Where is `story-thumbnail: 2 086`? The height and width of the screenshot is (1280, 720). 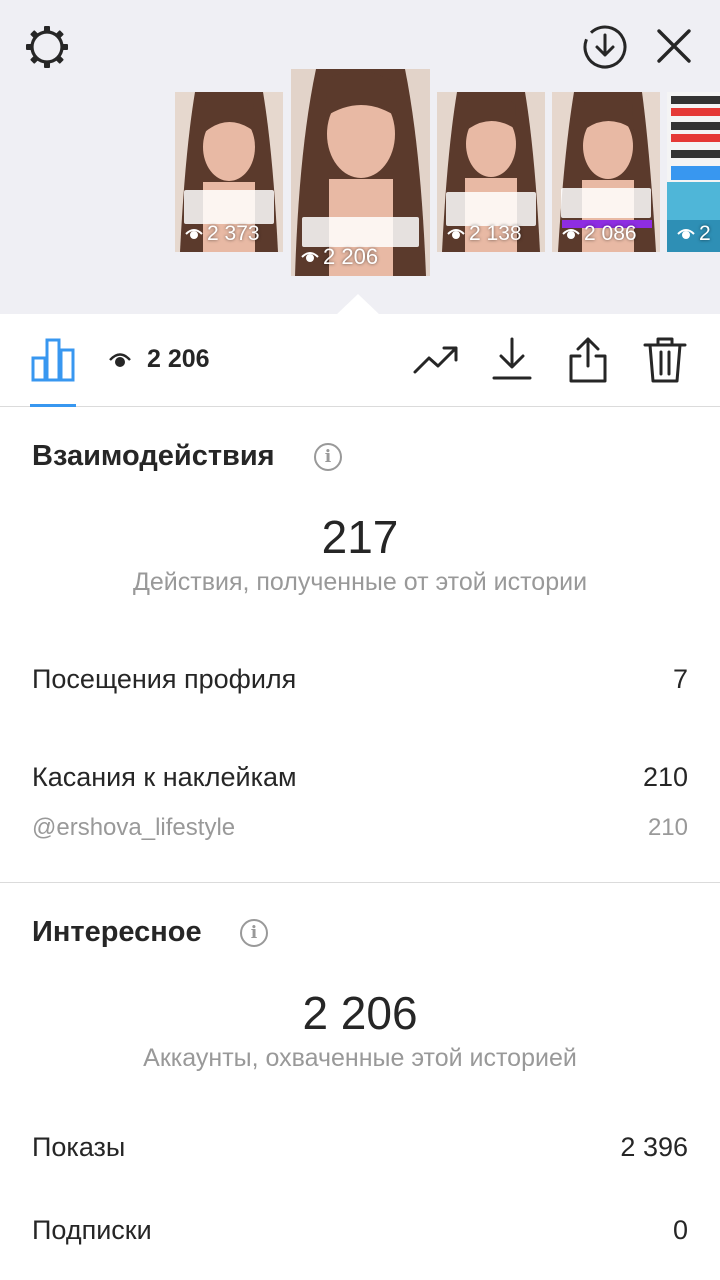
story-thumbnail: 2 086 is located at coordinates (606, 172).